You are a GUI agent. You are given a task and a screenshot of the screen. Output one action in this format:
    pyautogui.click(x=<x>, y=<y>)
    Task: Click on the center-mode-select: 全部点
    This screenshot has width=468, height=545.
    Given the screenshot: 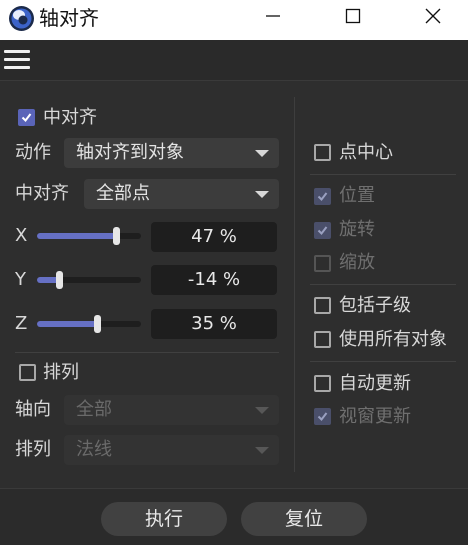 What is the action you would take?
    pyautogui.click(x=181, y=194)
    